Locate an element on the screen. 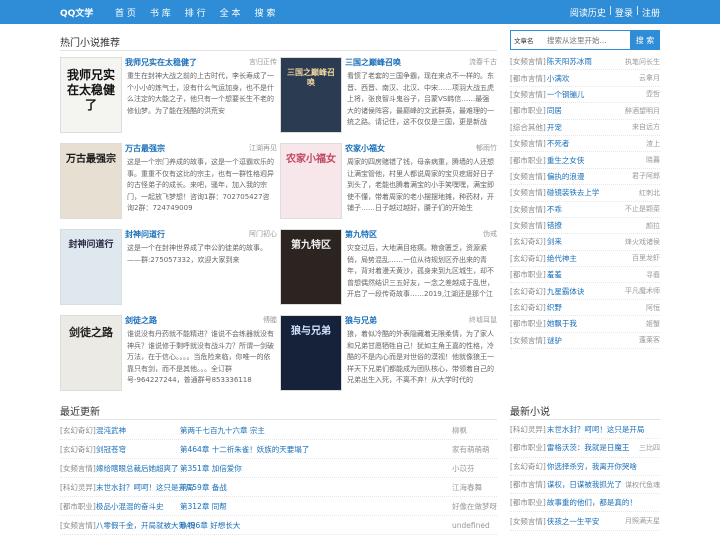 This screenshot has width=720, height=540. novel-link: 重生之女侠 is located at coordinates (596, 160).